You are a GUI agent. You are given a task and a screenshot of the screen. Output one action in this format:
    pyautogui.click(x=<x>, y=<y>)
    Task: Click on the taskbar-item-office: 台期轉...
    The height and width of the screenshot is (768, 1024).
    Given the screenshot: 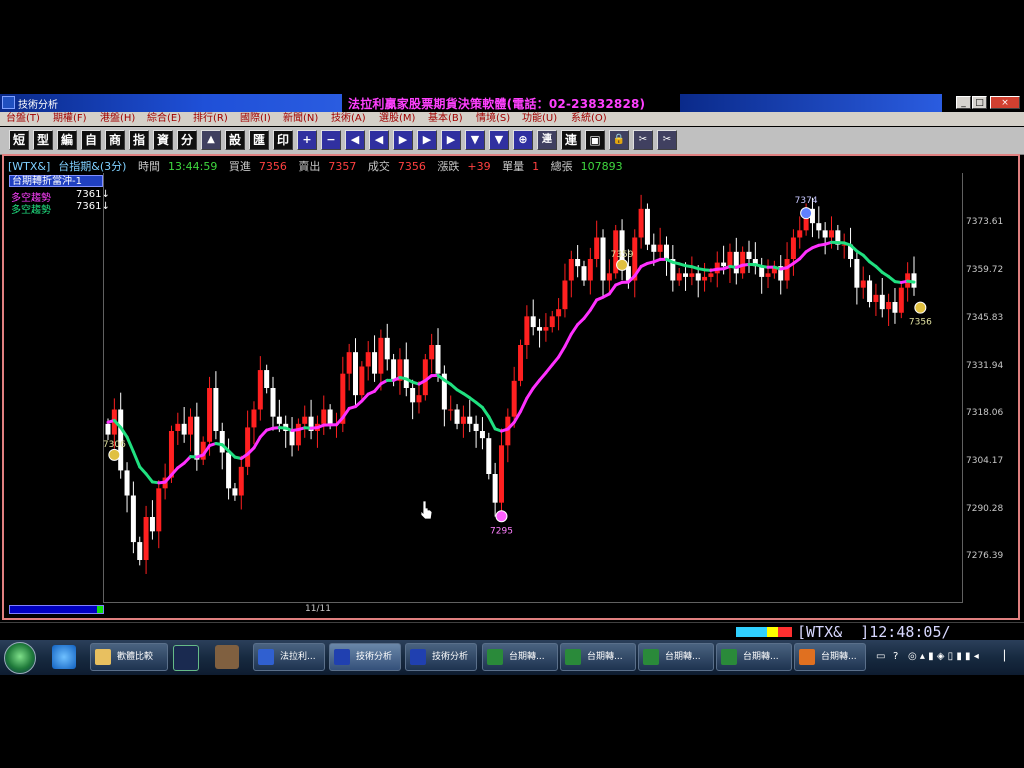 What is the action you would take?
    pyautogui.click(x=830, y=657)
    